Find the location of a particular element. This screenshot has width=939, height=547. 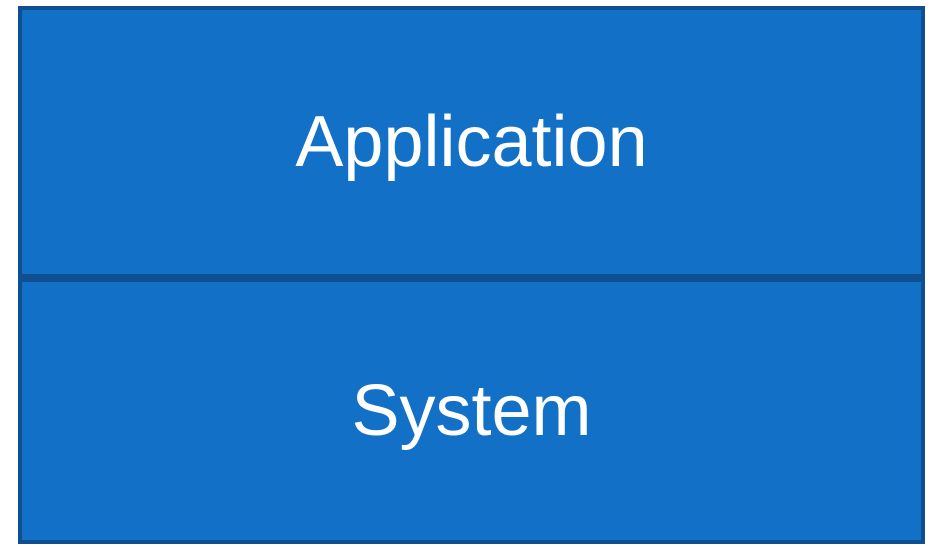

application-layer-label: Application is located at coordinates (471, 142).